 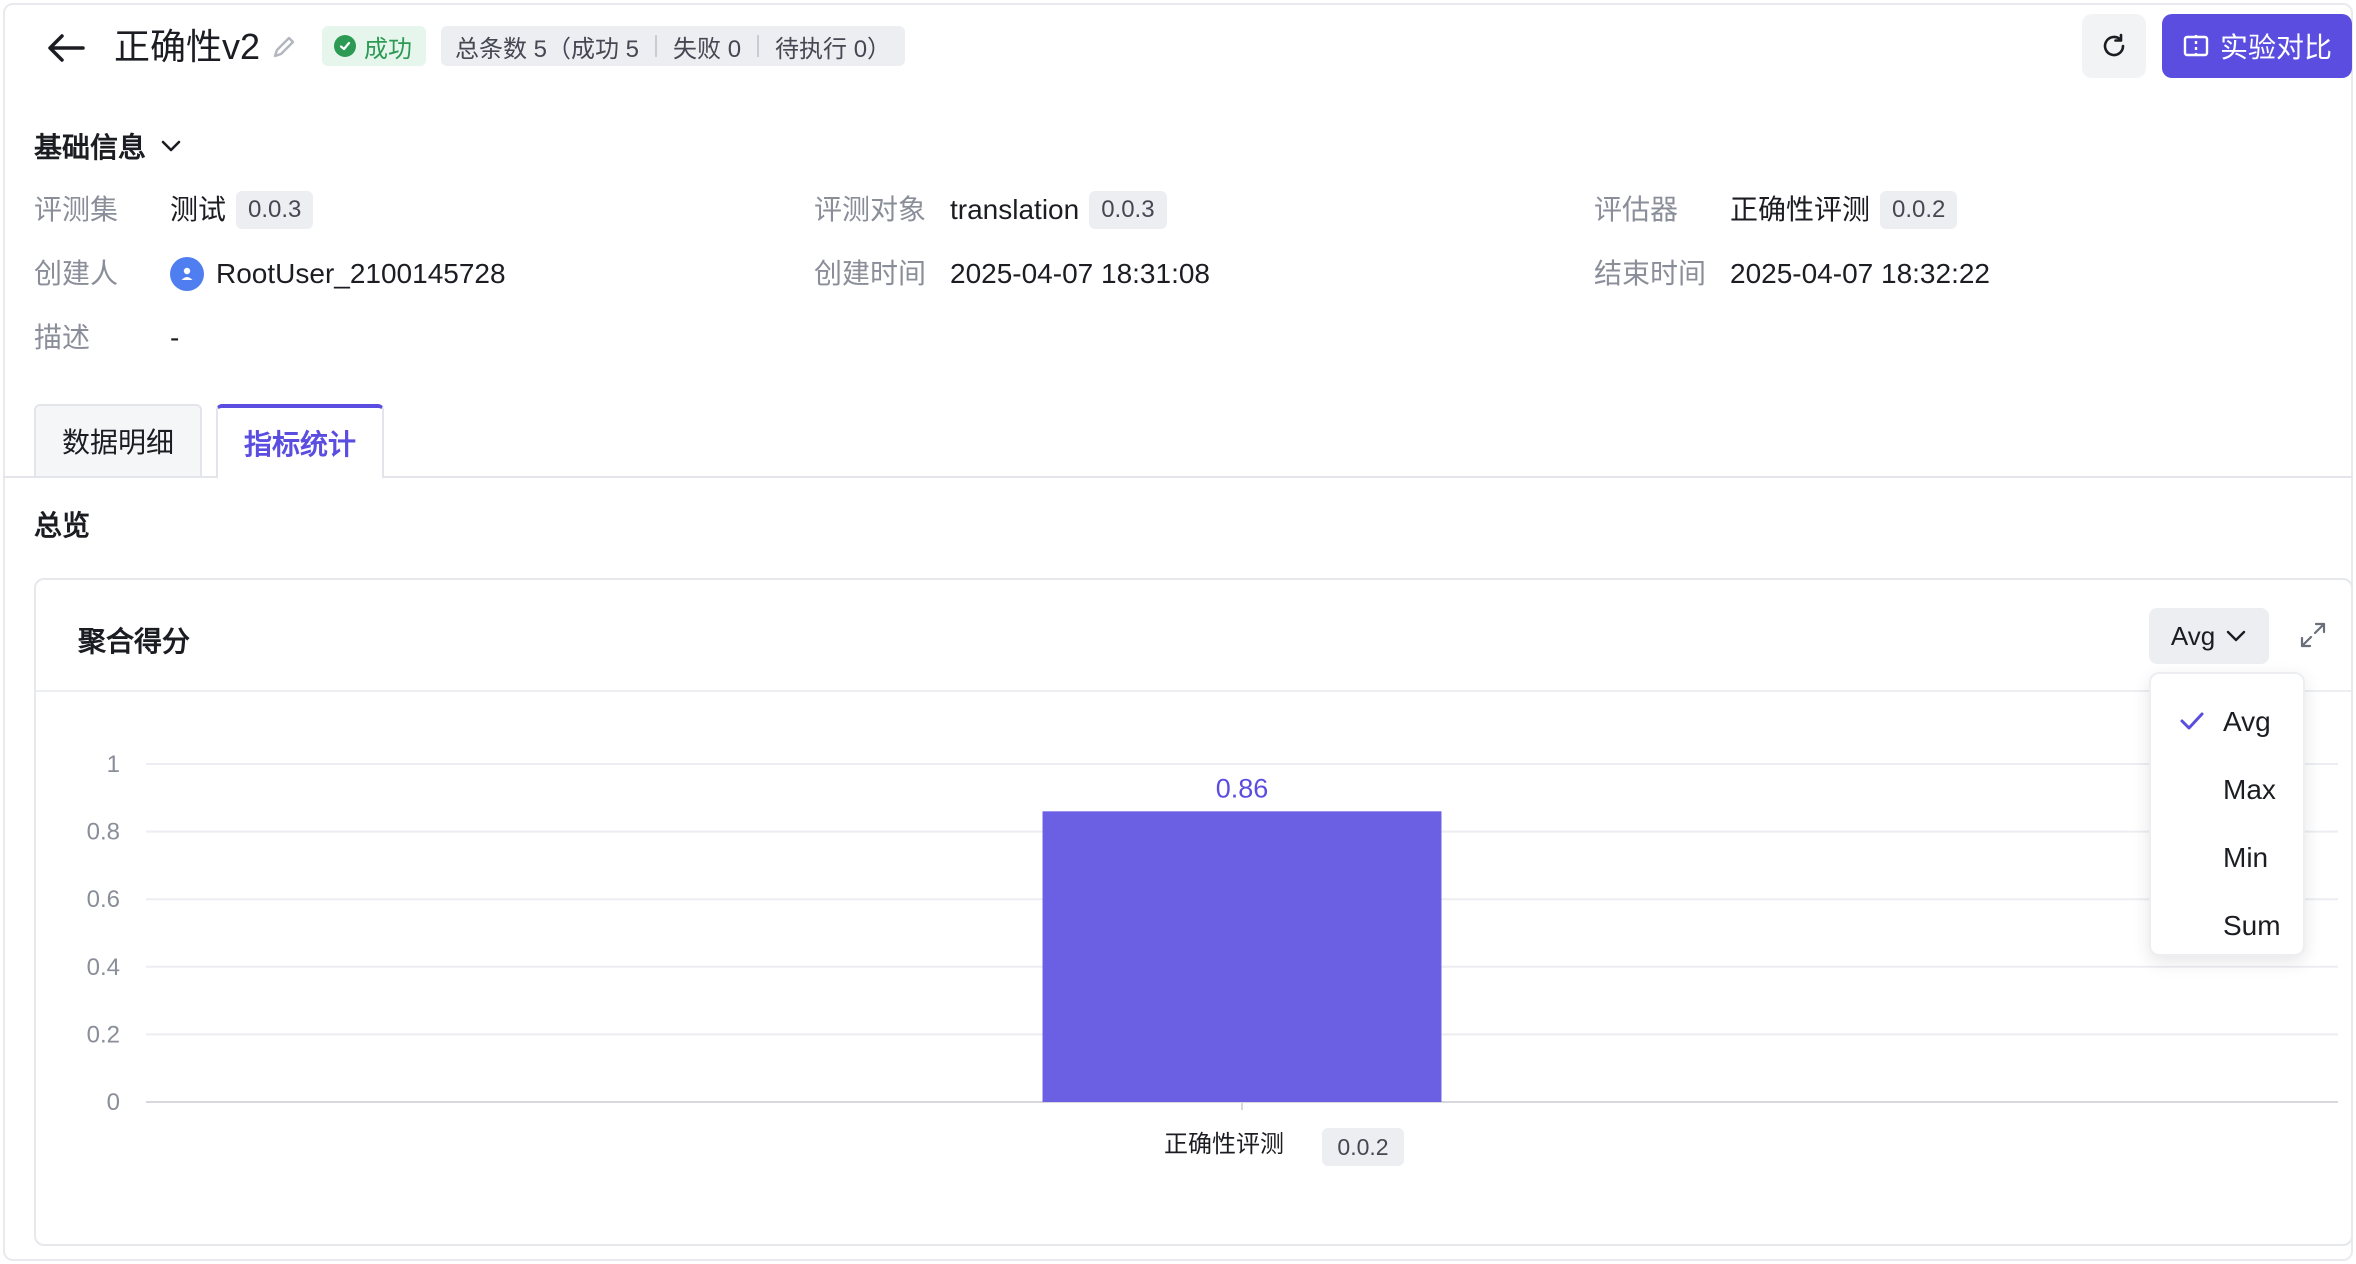 What do you see at coordinates (113, 1102) in the screenshot?
I see `y-tick-label: 0` at bounding box center [113, 1102].